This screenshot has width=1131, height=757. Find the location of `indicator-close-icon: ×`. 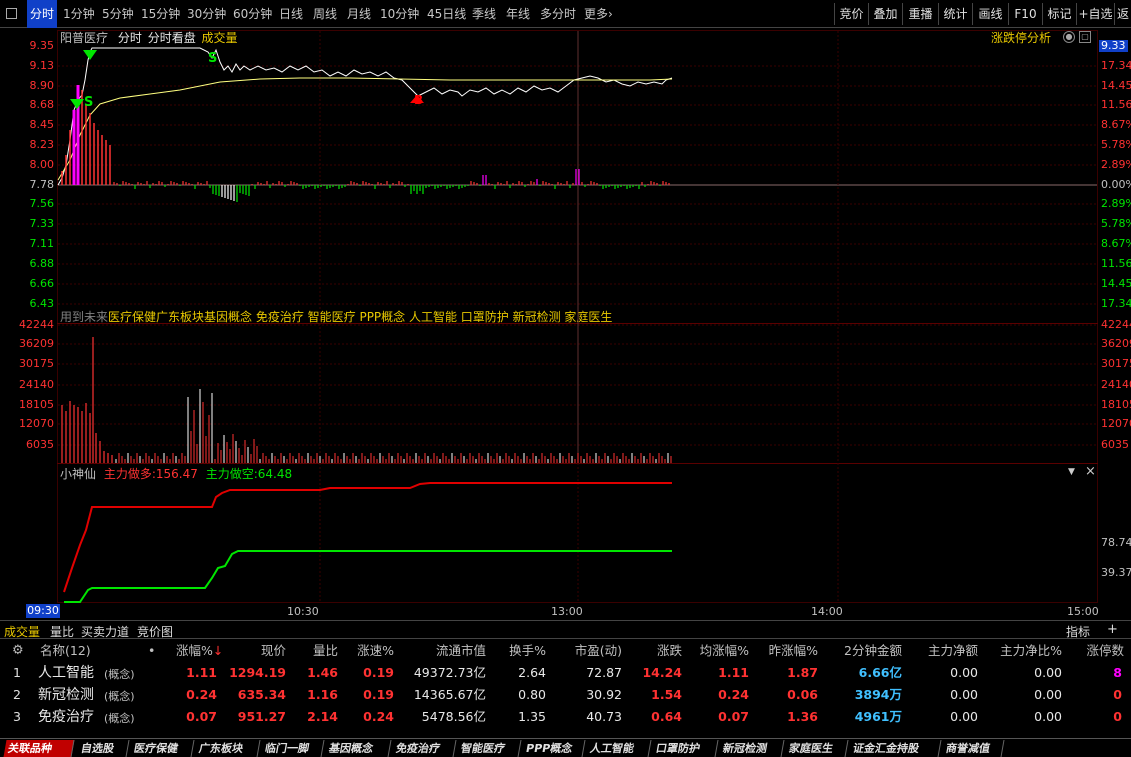

indicator-close-icon: × is located at coordinates (1090, 471).